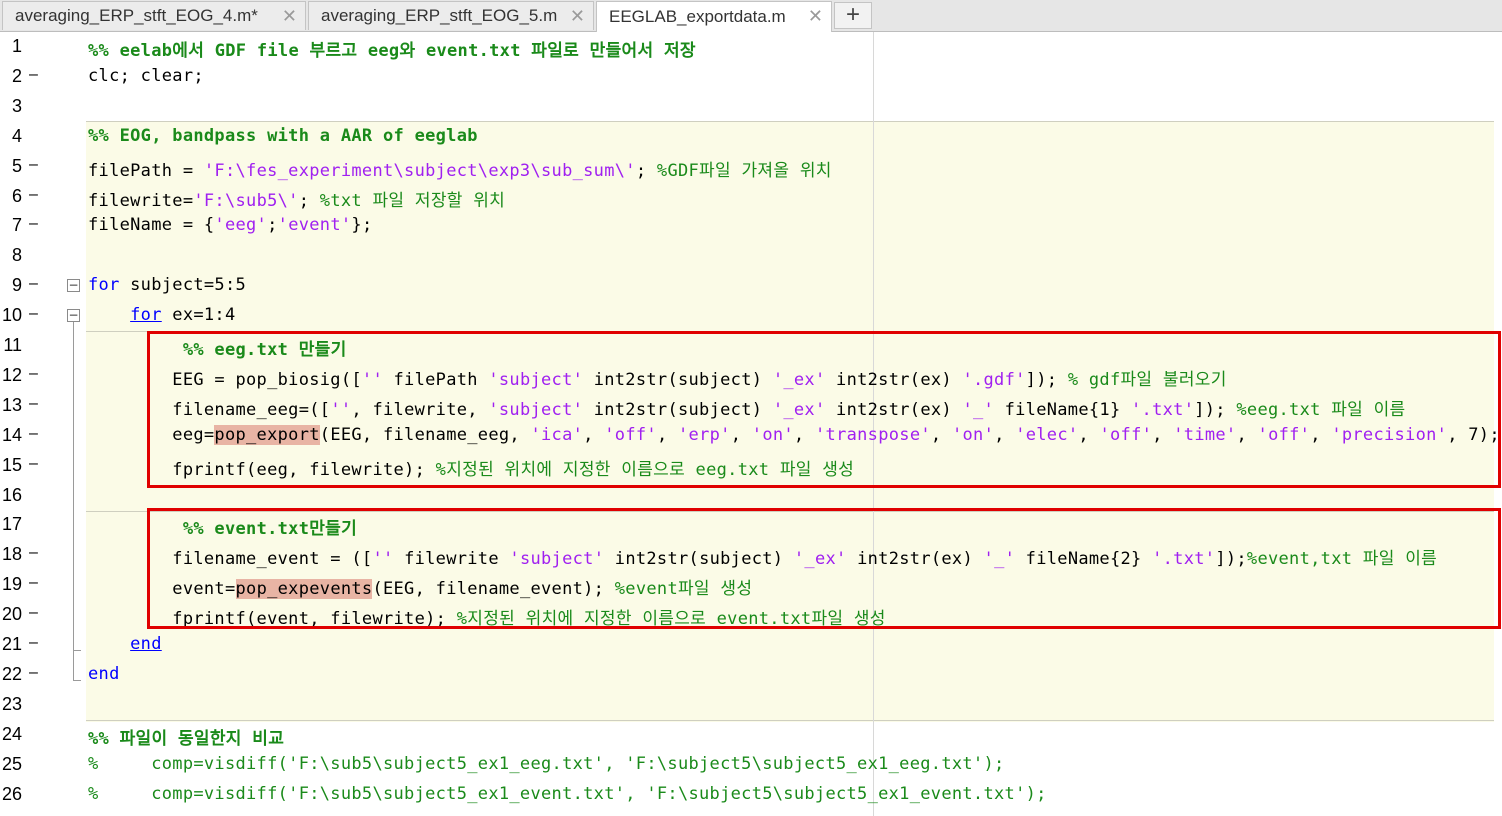 The image size is (1502, 816). I want to click on line-number: 11, so click(12, 345).